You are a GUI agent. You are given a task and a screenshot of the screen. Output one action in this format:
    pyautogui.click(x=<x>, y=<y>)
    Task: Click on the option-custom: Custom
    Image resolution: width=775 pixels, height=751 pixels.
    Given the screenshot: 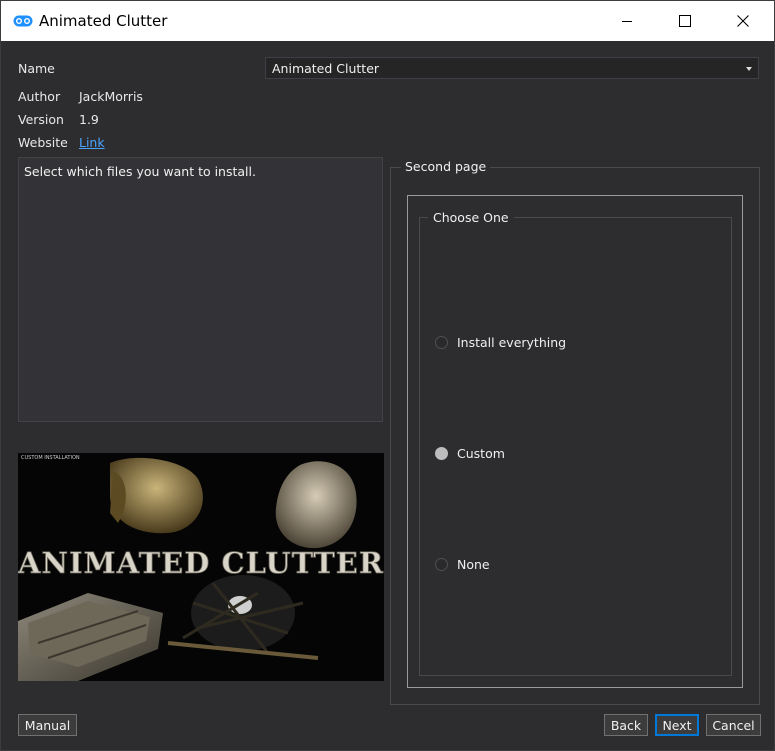 What is the action you would take?
    pyautogui.click(x=470, y=453)
    